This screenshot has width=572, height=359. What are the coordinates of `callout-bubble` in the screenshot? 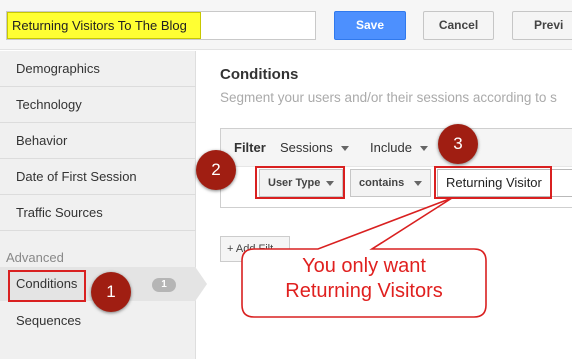 It's located at (364, 257).